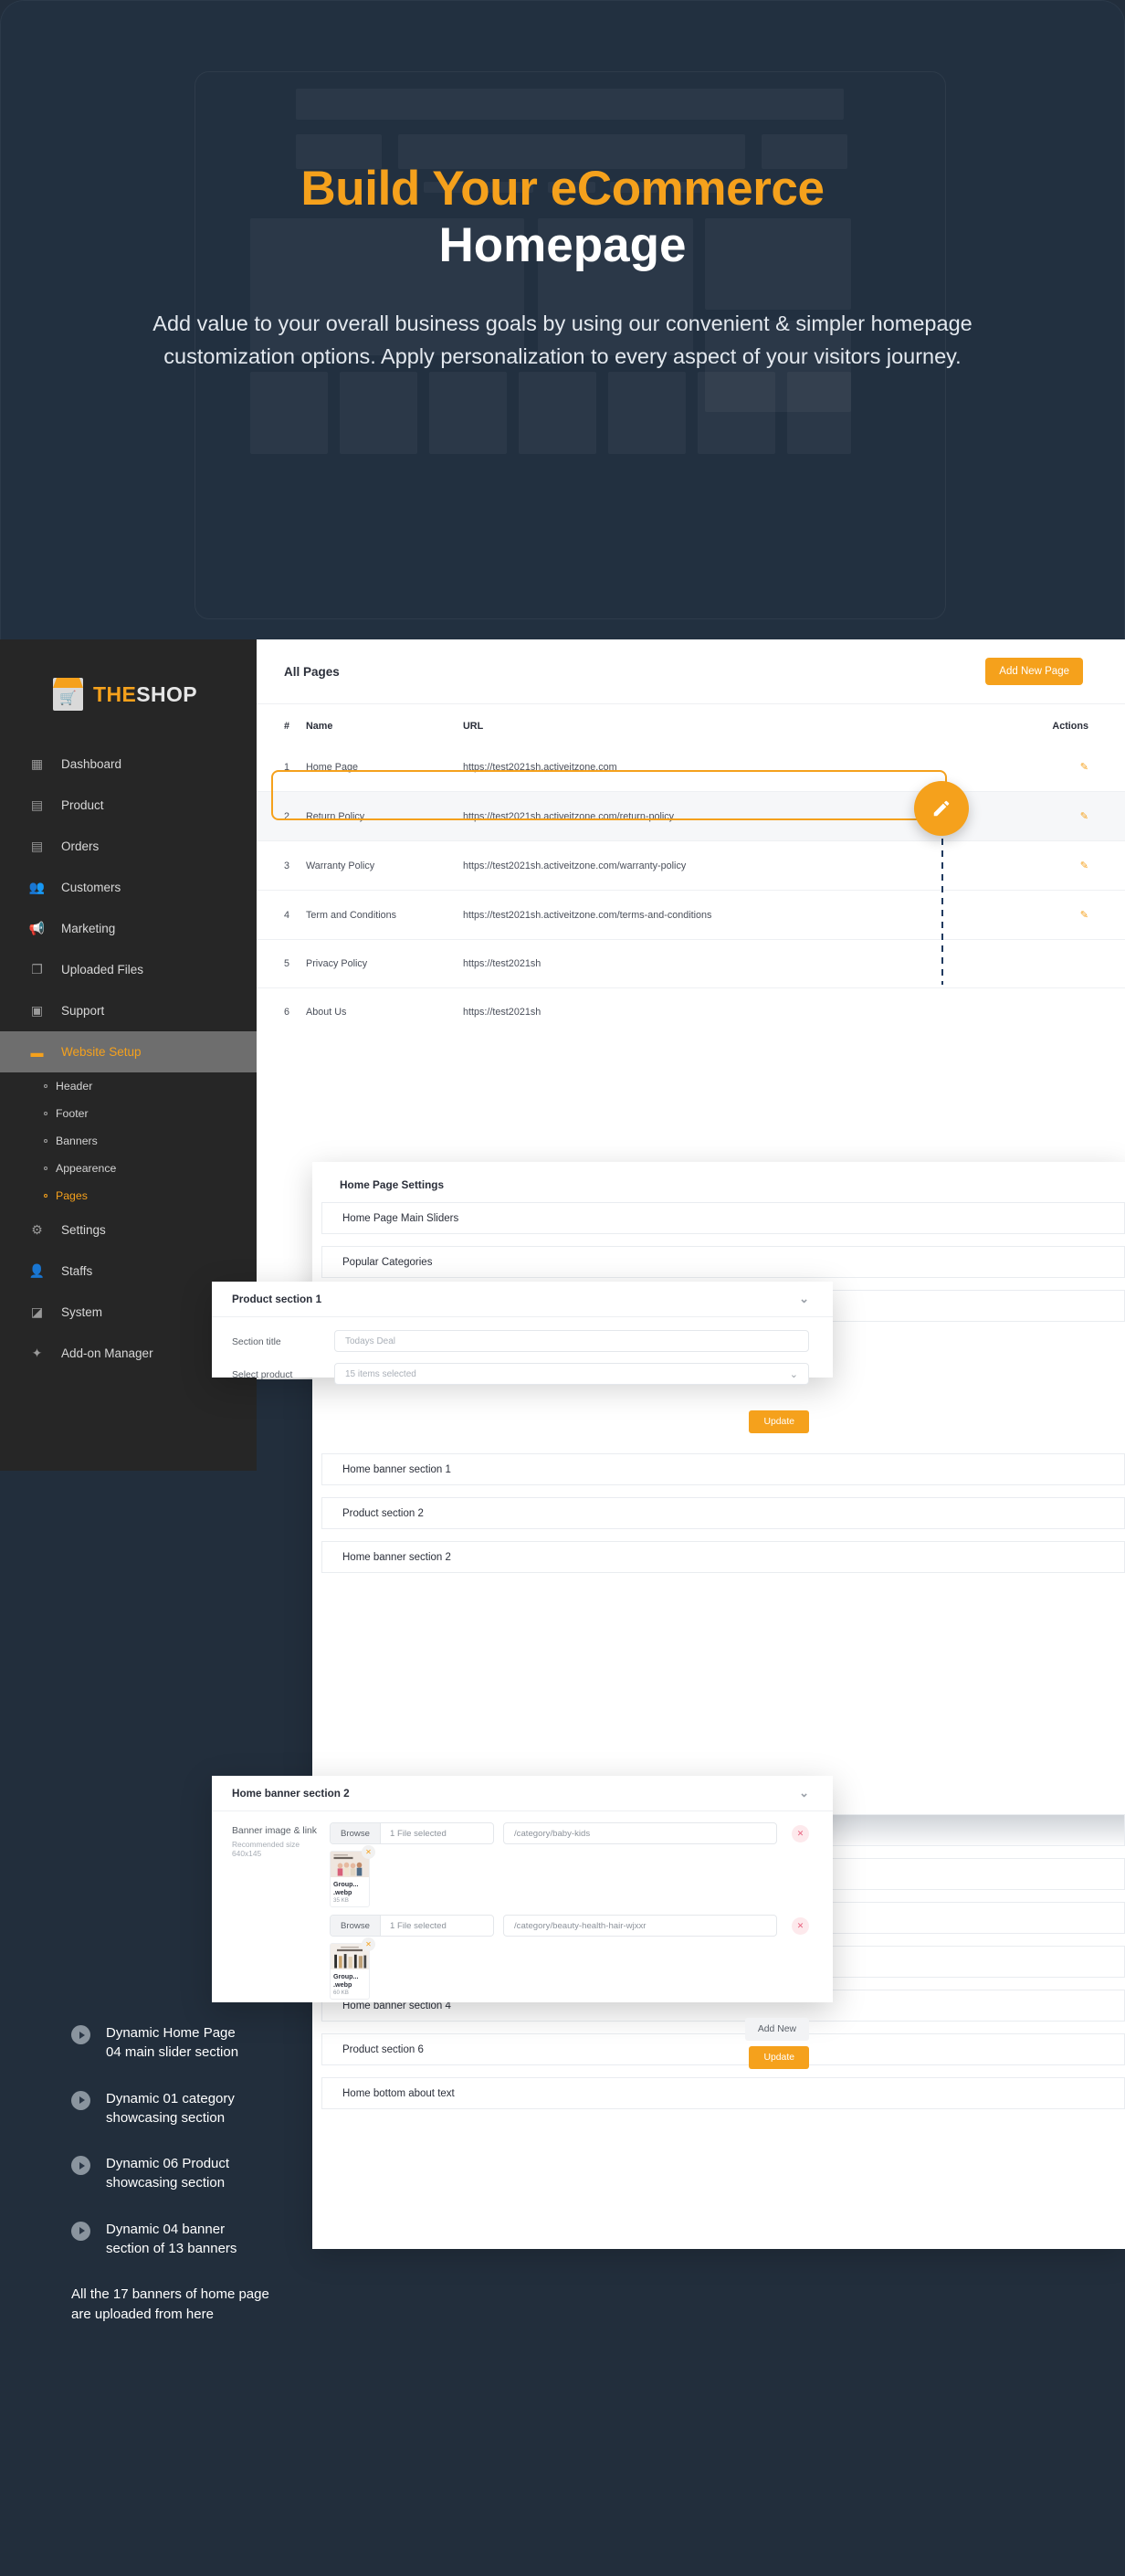  Describe the element at coordinates (312, 672) in the screenshot. I see `page-title: All Pages` at that location.